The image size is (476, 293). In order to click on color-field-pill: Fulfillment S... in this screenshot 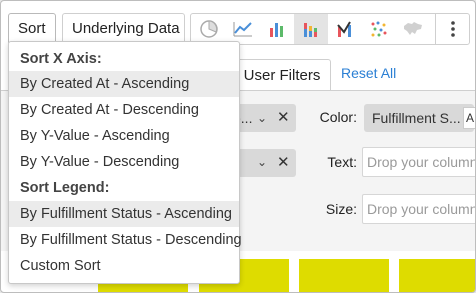, I will do `click(419, 118)`.